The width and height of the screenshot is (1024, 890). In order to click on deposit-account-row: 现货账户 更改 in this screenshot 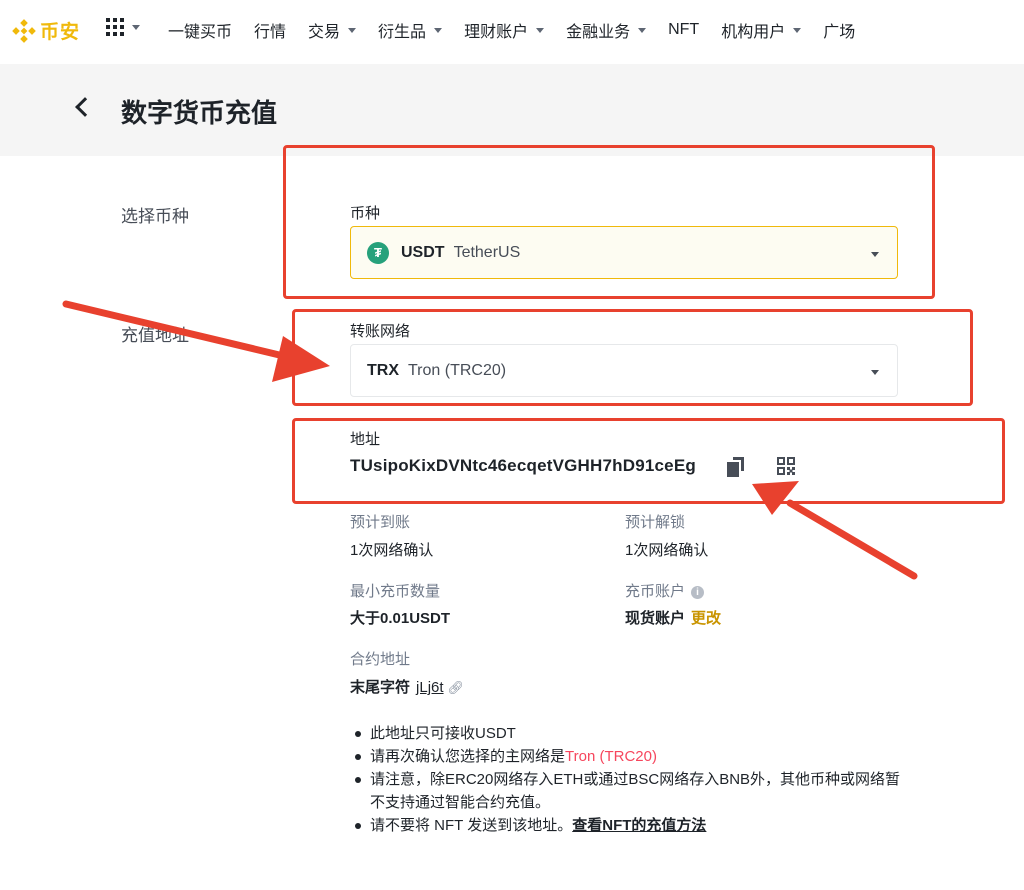, I will do `click(673, 617)`.